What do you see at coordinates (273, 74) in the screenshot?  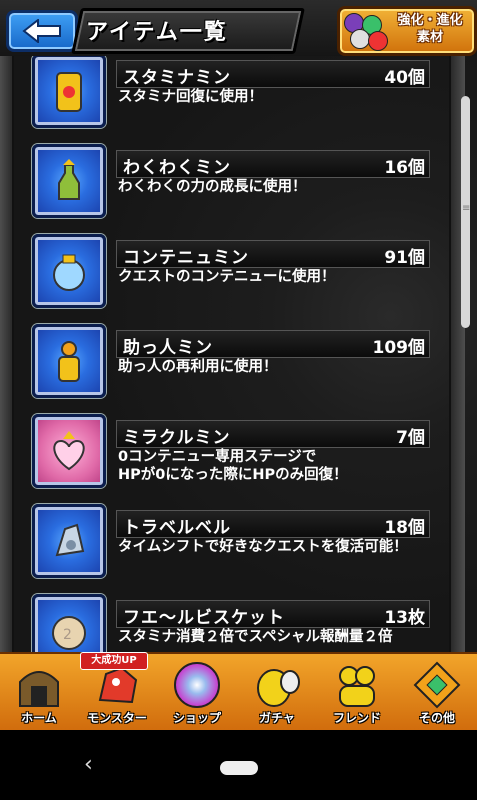 I see `item-name-plate: スタミナミン 40個` at bounding box center [273, 74].